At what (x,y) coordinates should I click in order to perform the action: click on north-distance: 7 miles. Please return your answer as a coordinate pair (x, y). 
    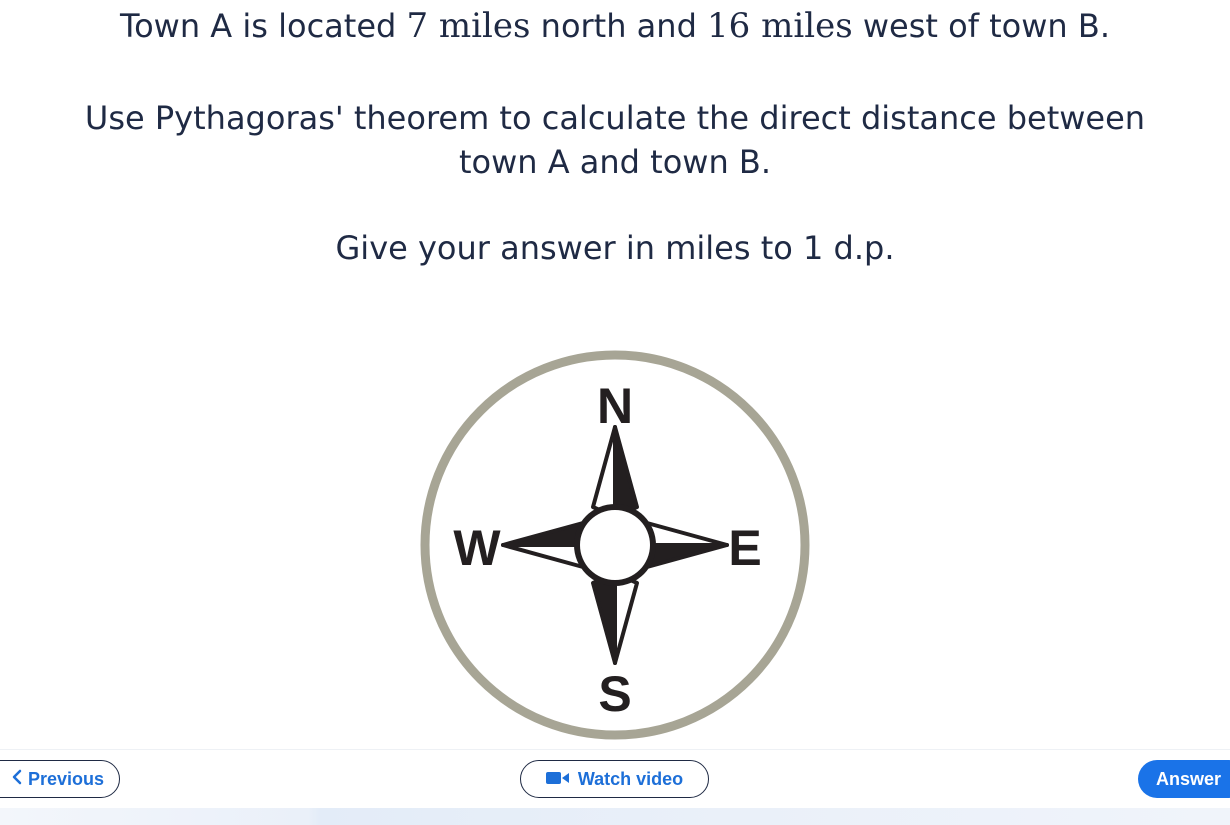
    Looking at the image, I should click on (468, 26).